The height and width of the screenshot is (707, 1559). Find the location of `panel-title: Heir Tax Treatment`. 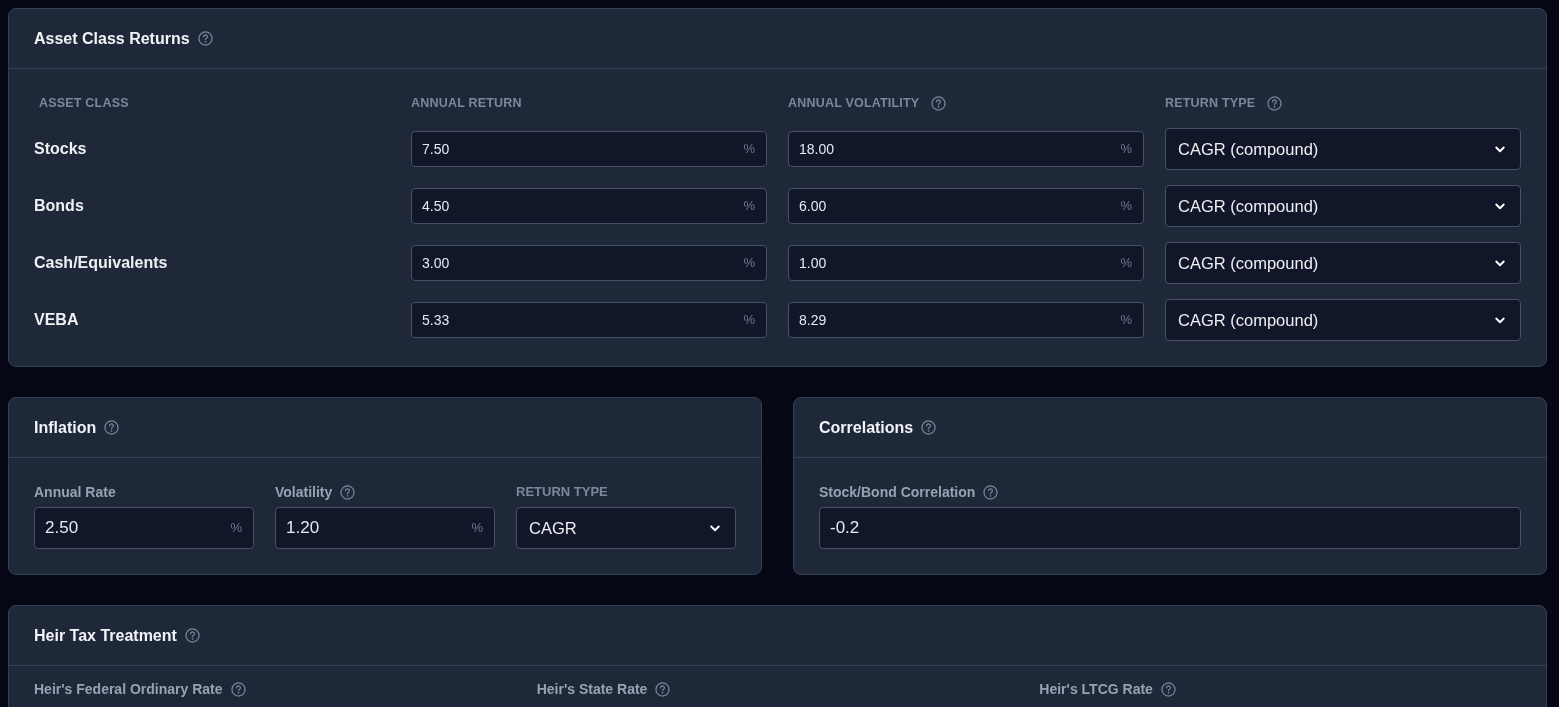

panel-title: Heir Tax Treatment is located at coordinates (105, 635).